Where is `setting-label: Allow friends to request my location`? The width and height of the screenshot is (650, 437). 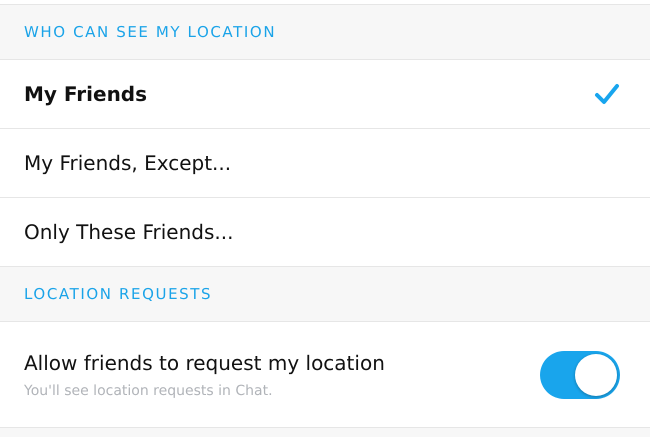
setting-label: Allow friends to request my location is located at coordinates (204, 362).